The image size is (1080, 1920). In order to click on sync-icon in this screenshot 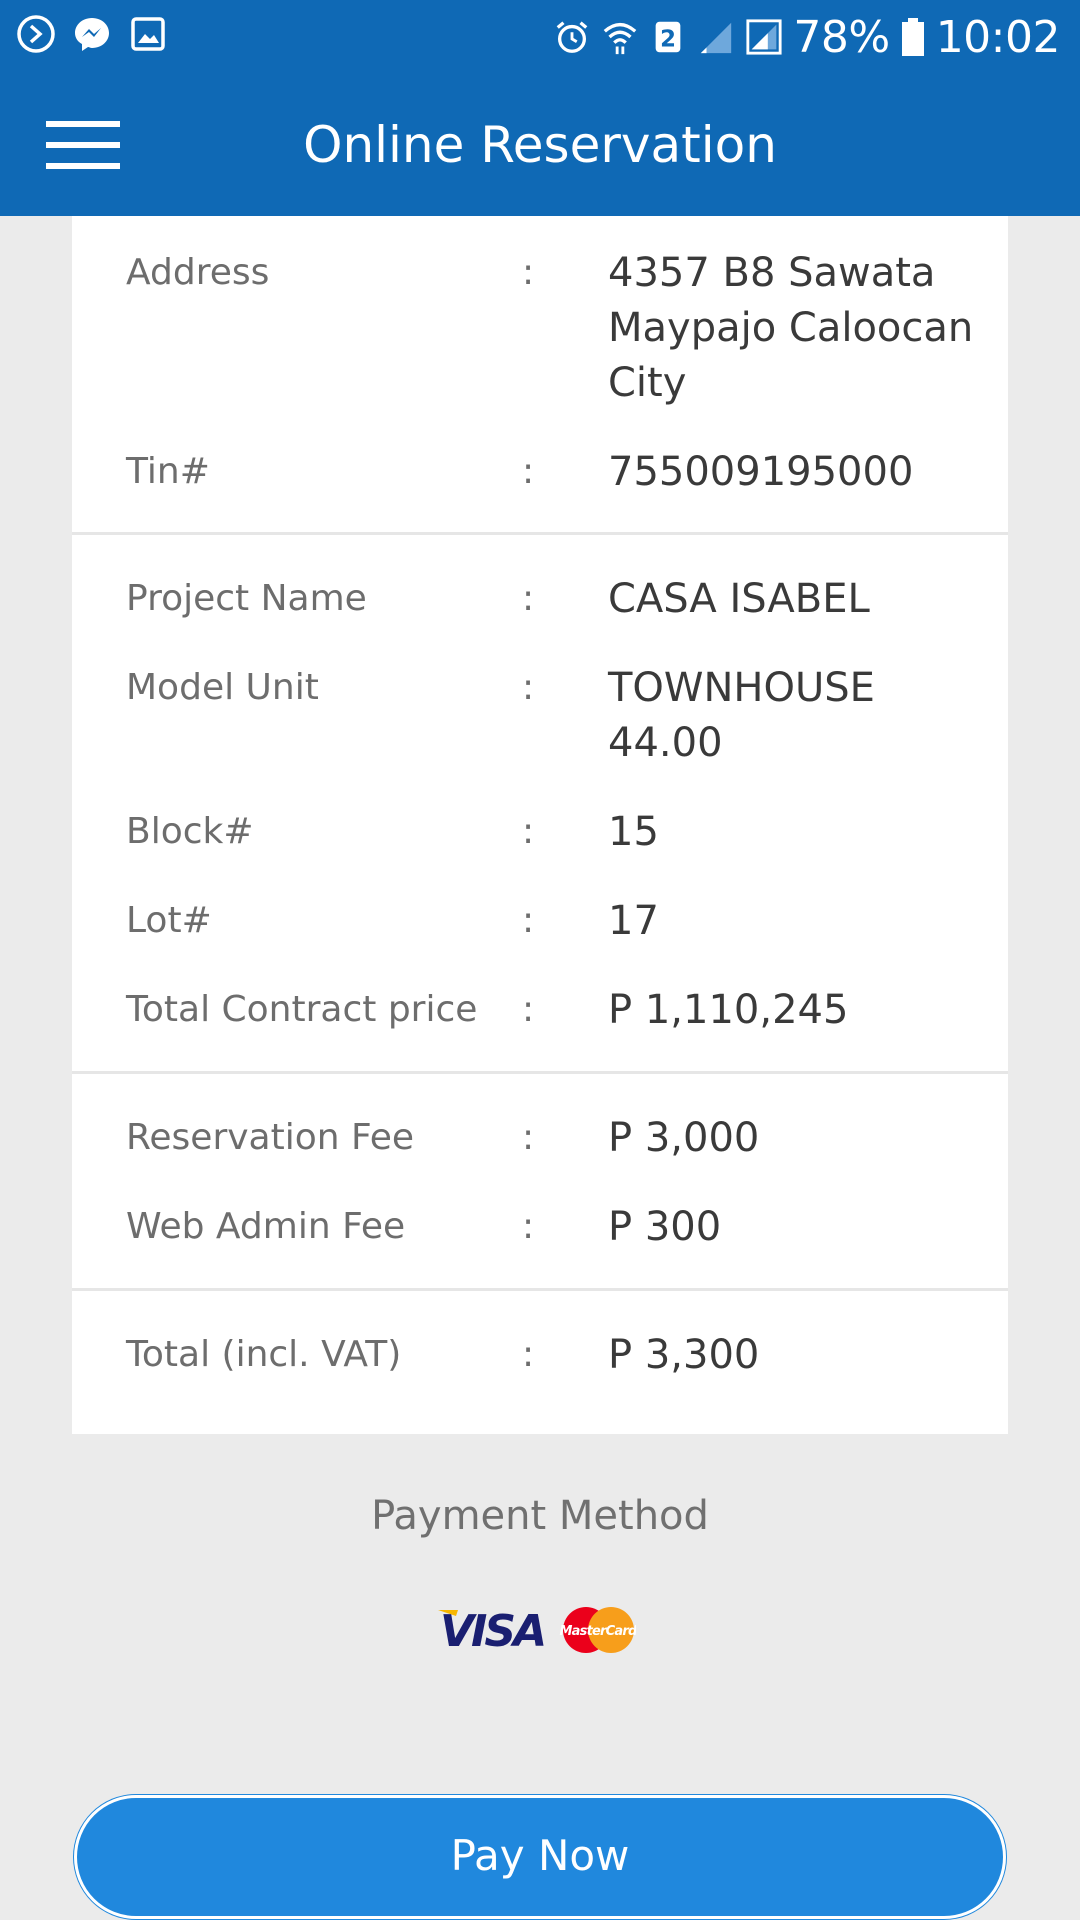, I will do `click(36, 34)`.